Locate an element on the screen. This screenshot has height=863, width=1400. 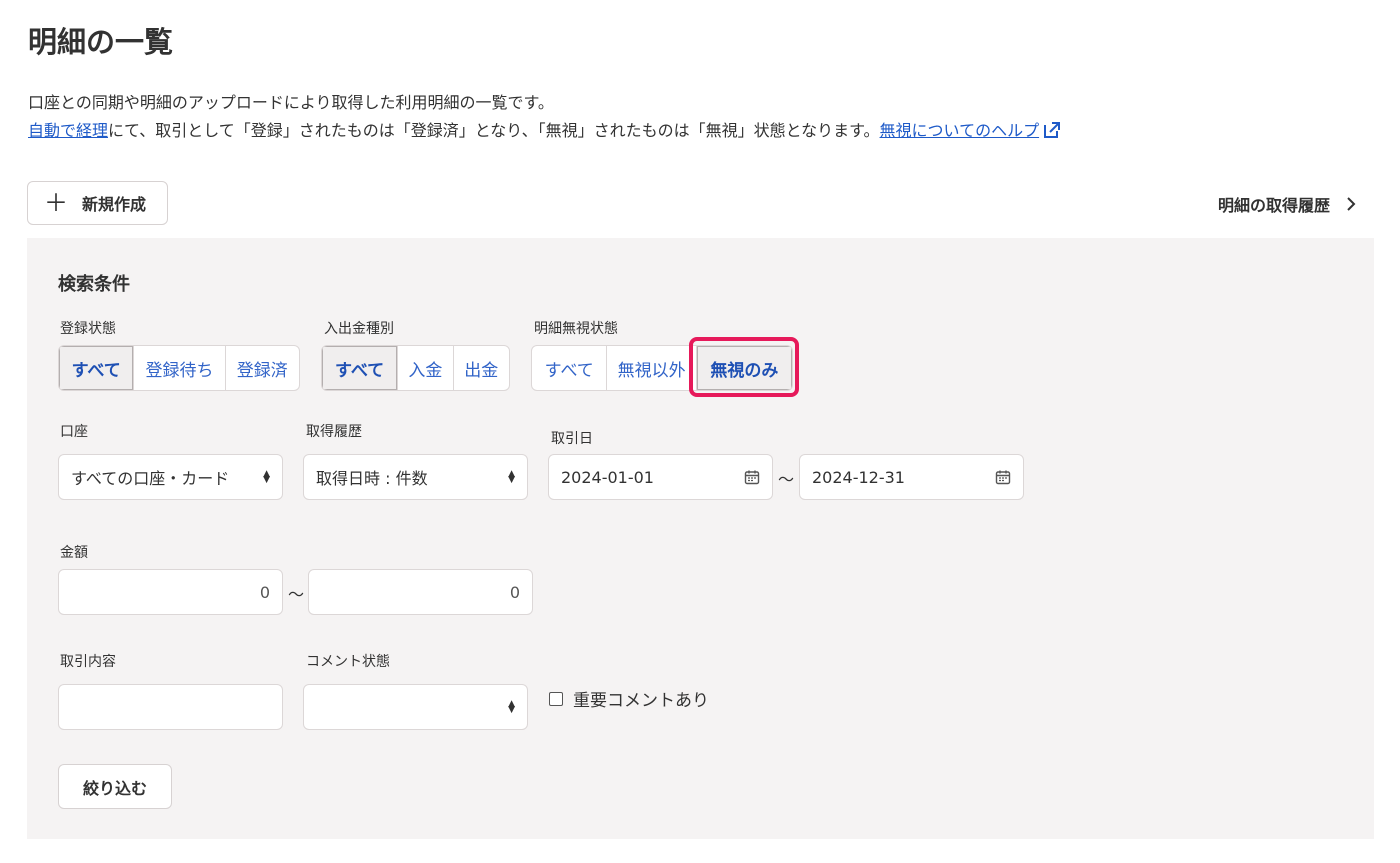
account-label: 口座 is located at coordinates (74, 432).